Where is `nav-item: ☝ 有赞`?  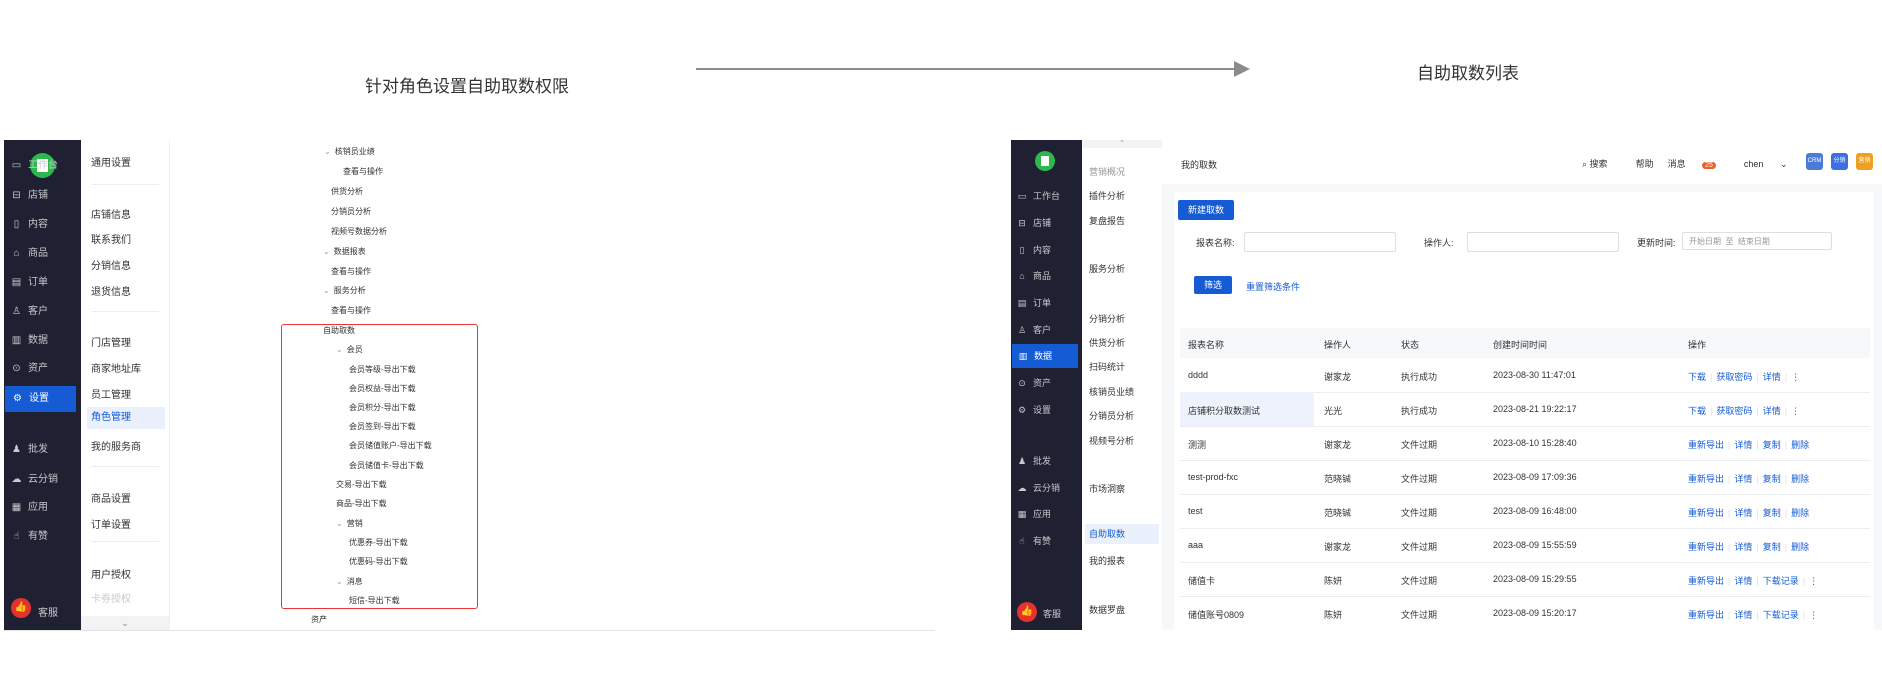
nav-item: ☝ 有赞 is located at coordinates (42, 537).